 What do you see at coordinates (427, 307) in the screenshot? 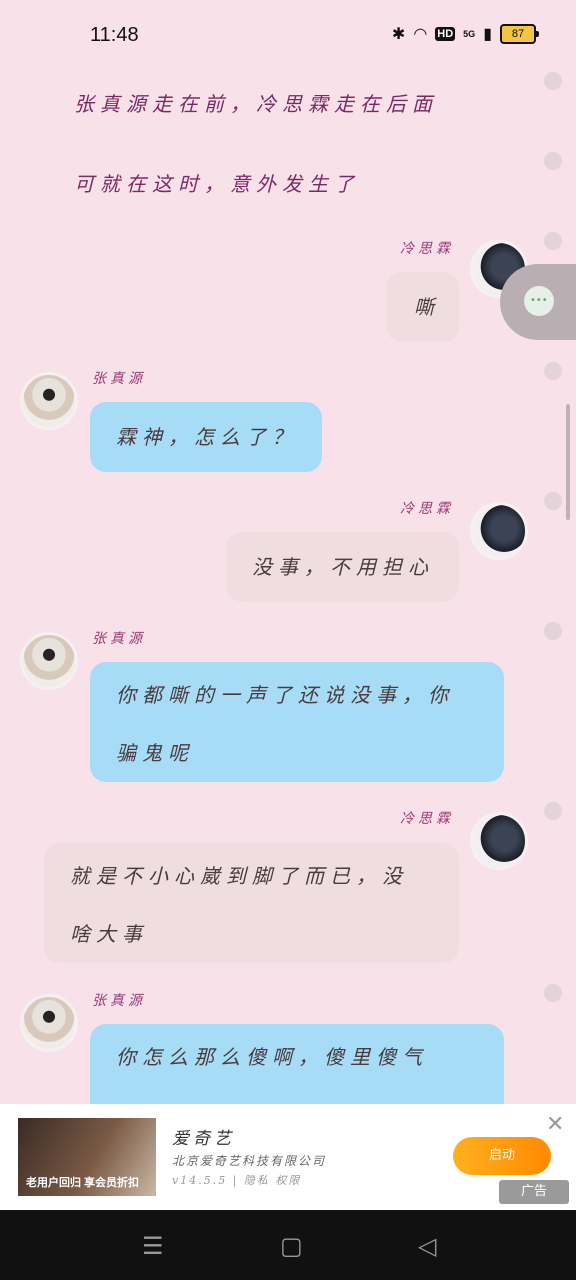
I see `message-text: 嘶` at bounding box center [427, 307].